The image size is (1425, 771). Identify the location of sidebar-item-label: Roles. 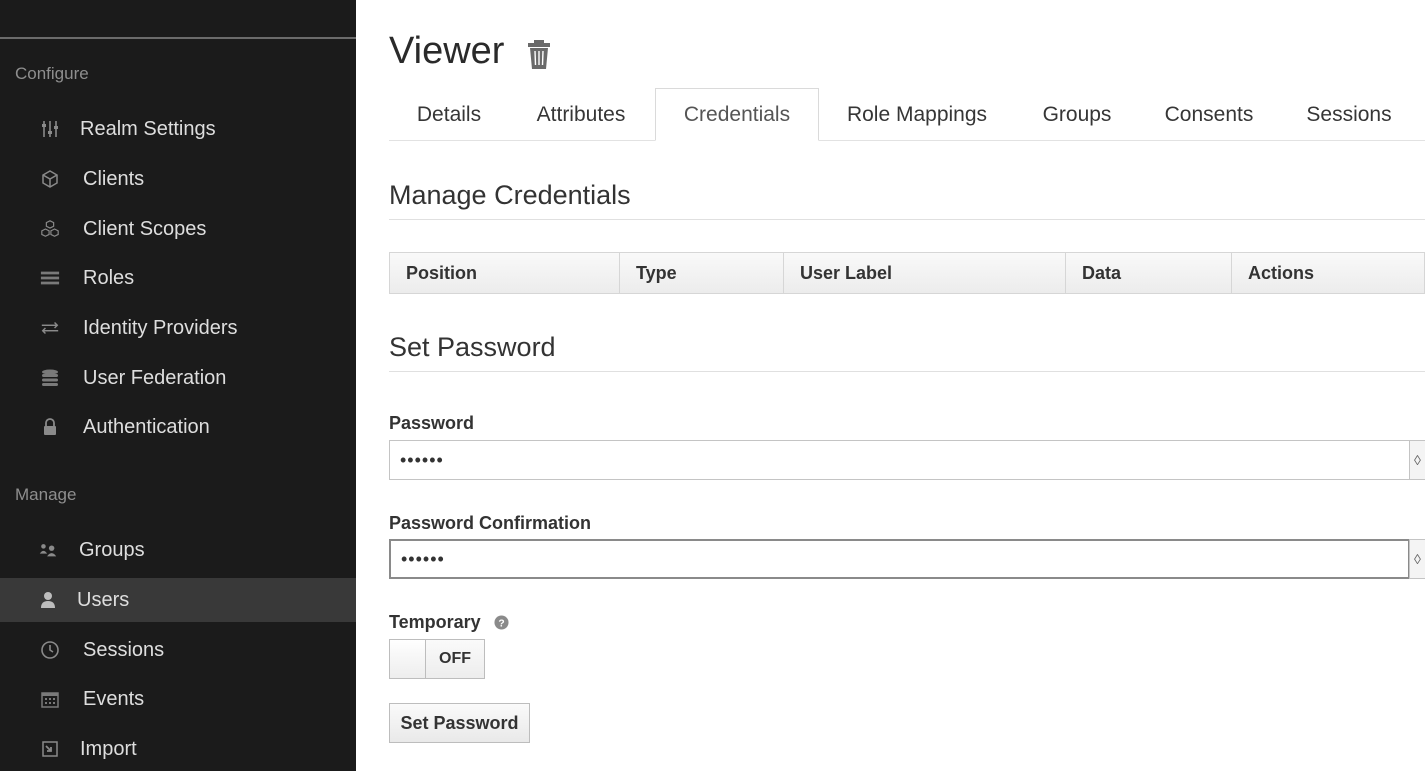
(109, 277).